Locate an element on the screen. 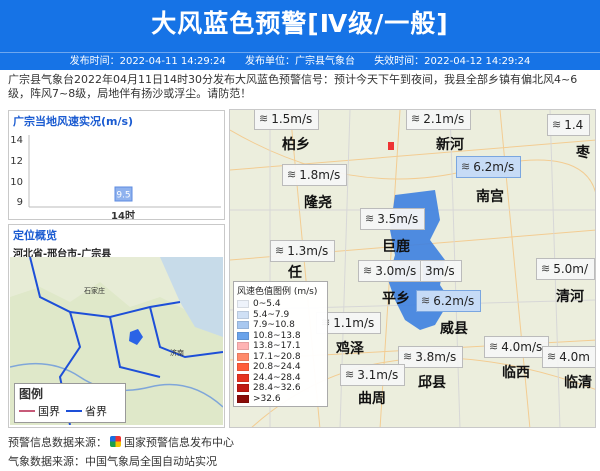 This screenshot has height=471, width=600. wind-reading: ≋ 3.5m/s is located at coordinates (393, 219).